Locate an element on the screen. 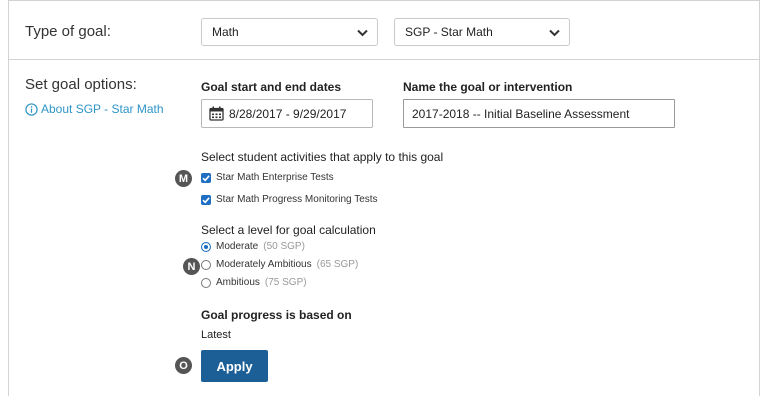 This screenshot has width=779, height=396. dates-header: Goal start and end dates is located at coordinates (271, 87).